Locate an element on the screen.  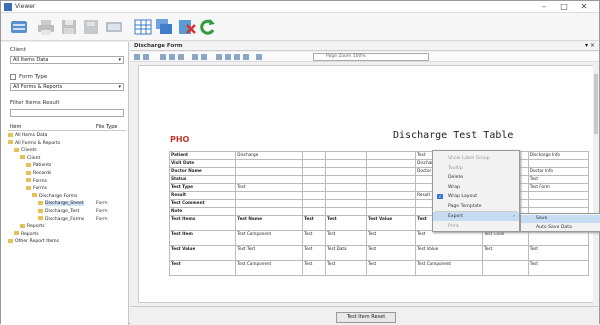
context-menu-item: Export › is located at coordinates (476, 216).